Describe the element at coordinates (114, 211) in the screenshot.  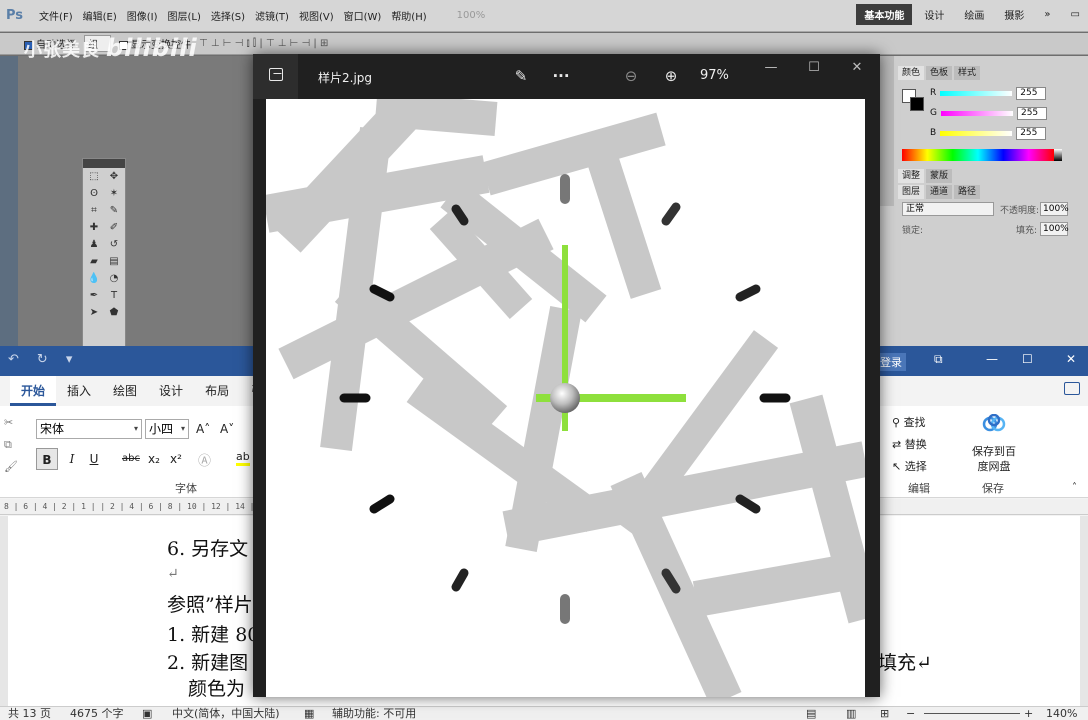
I see `eyedropper-tool-icon: ✎` at that location.